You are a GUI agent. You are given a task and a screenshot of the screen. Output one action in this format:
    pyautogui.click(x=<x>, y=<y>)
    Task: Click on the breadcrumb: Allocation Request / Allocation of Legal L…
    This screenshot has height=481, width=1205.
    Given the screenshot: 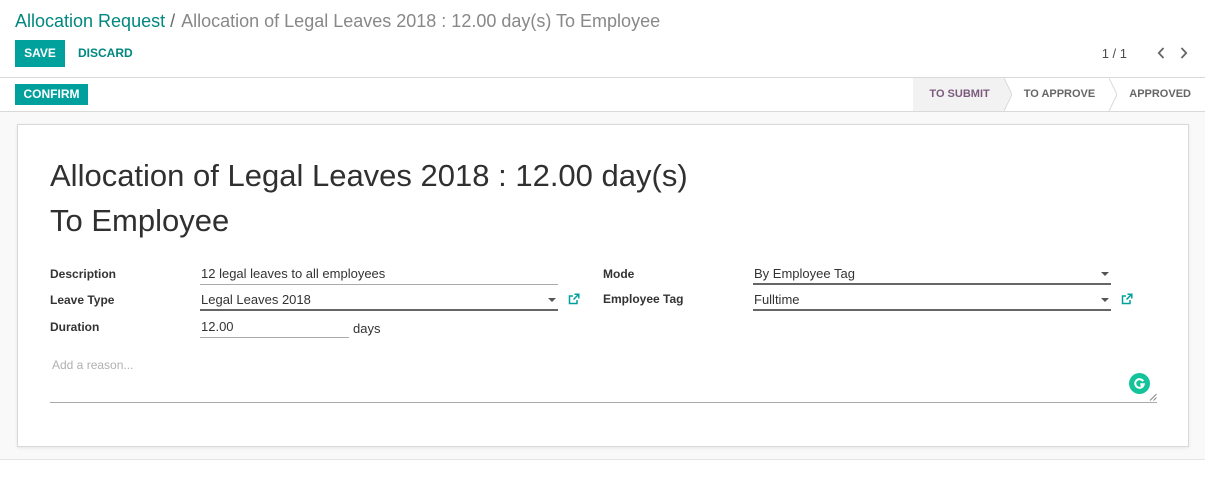 What is the action you would take?
    pyautogui.click(x=337, y=21)
    